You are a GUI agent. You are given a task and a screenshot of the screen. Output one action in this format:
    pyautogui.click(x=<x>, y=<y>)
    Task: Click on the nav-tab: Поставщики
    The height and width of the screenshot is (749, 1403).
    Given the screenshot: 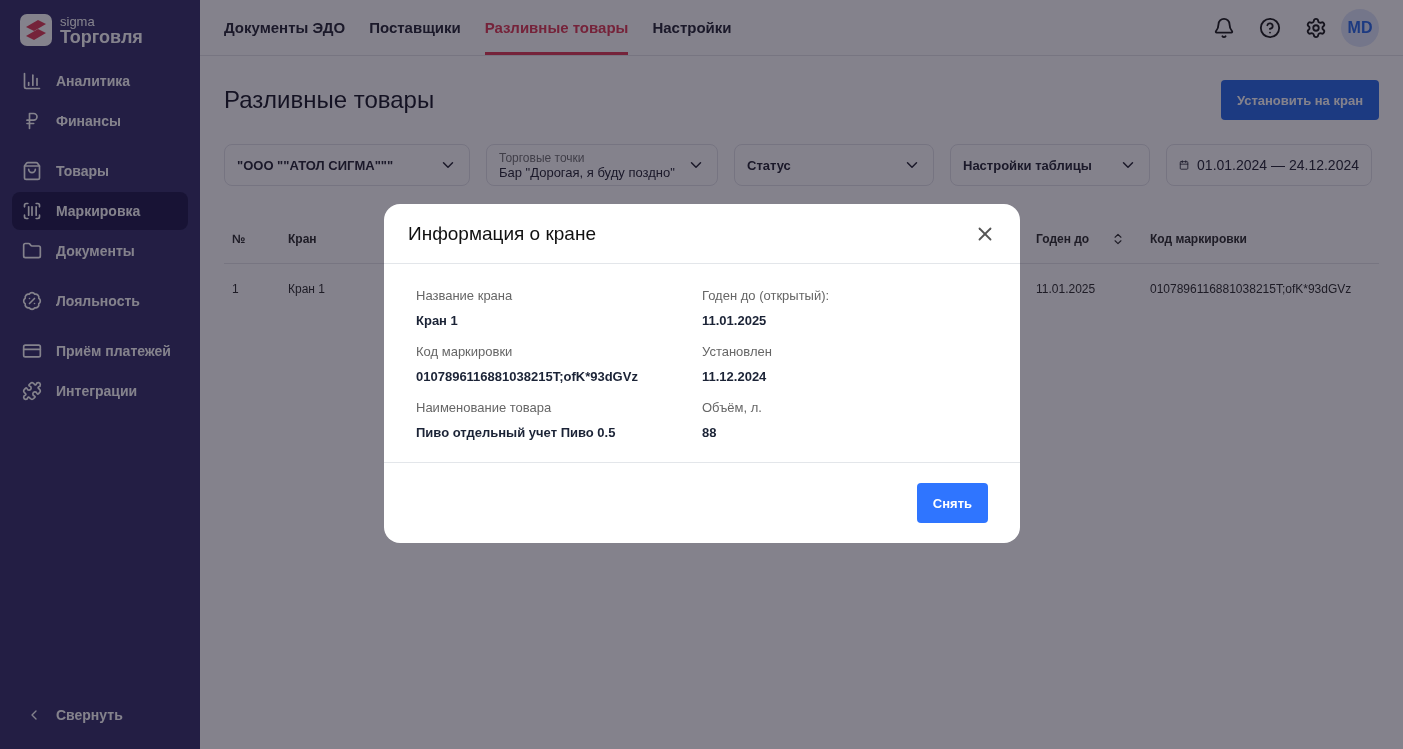 What is the action you would take?
    pyautogui.click(x=415, y=27)
    